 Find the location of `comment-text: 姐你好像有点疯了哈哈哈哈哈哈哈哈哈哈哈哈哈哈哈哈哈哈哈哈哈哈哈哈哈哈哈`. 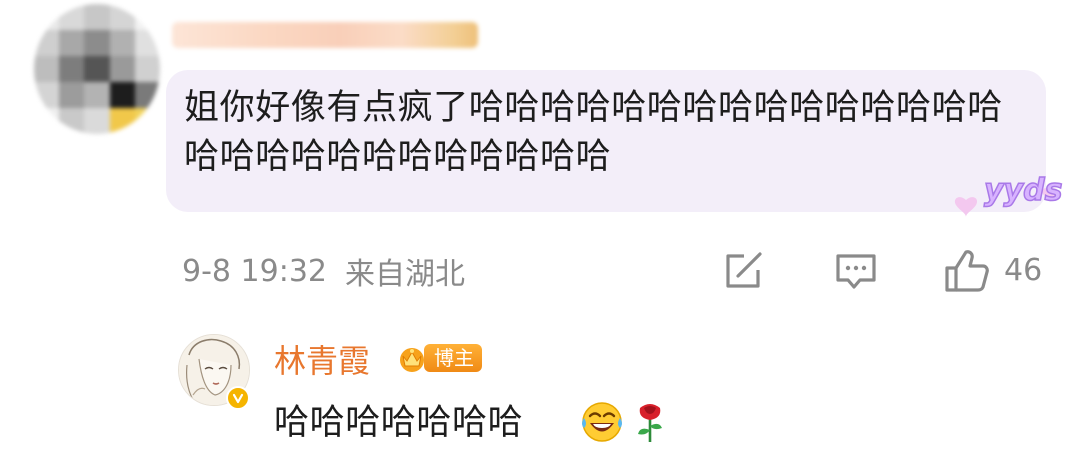

comment-text: 姐你好像有点疯了哈哈哈哈哈哈哈哈哈哈哈哈哈哈哈哈哈哈哈哈哈哈哈哈哈哈哈 is located at coordinates (593, 132).